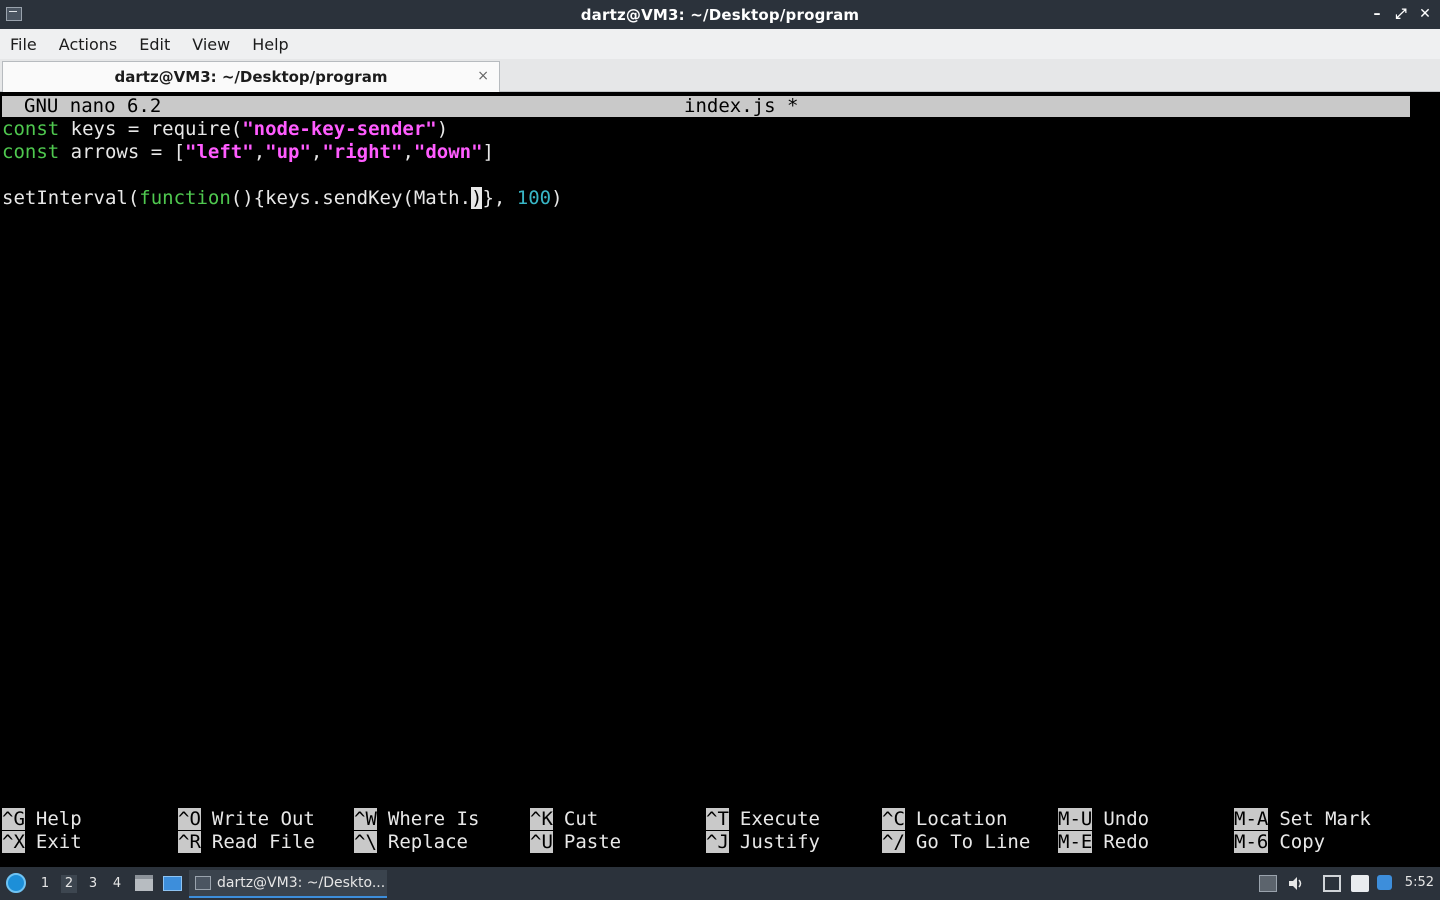 This screenshot has height=900, width=1440. What do you see at coordinates (1360, 883) in the screenshot?
I see `clipboard-icon` at bounding box center [1360, 883].